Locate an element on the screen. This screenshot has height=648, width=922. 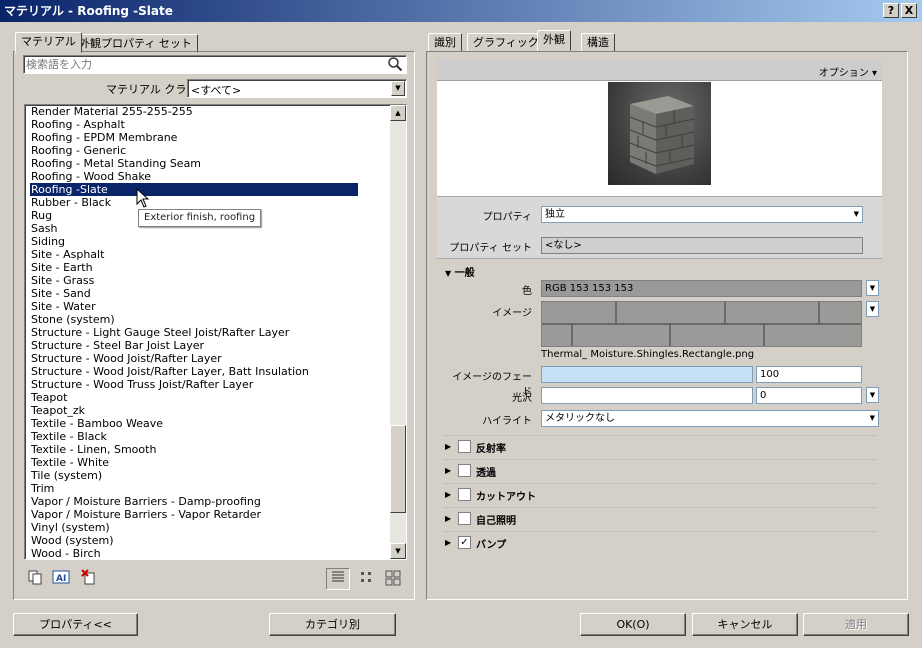
gloss-input: 0 is located at coordinates (809, 395).